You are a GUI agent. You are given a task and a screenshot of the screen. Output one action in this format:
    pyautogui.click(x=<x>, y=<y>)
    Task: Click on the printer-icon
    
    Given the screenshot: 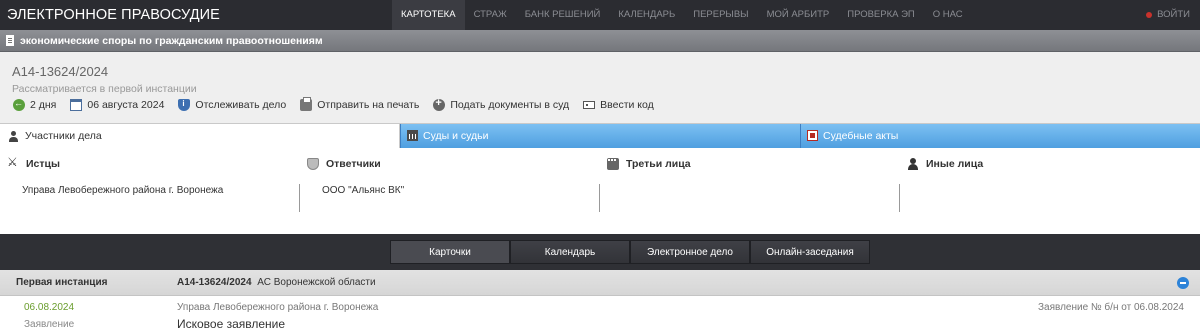 What is the action you would take?
    pyautogui.click(x=306, y=104)
    